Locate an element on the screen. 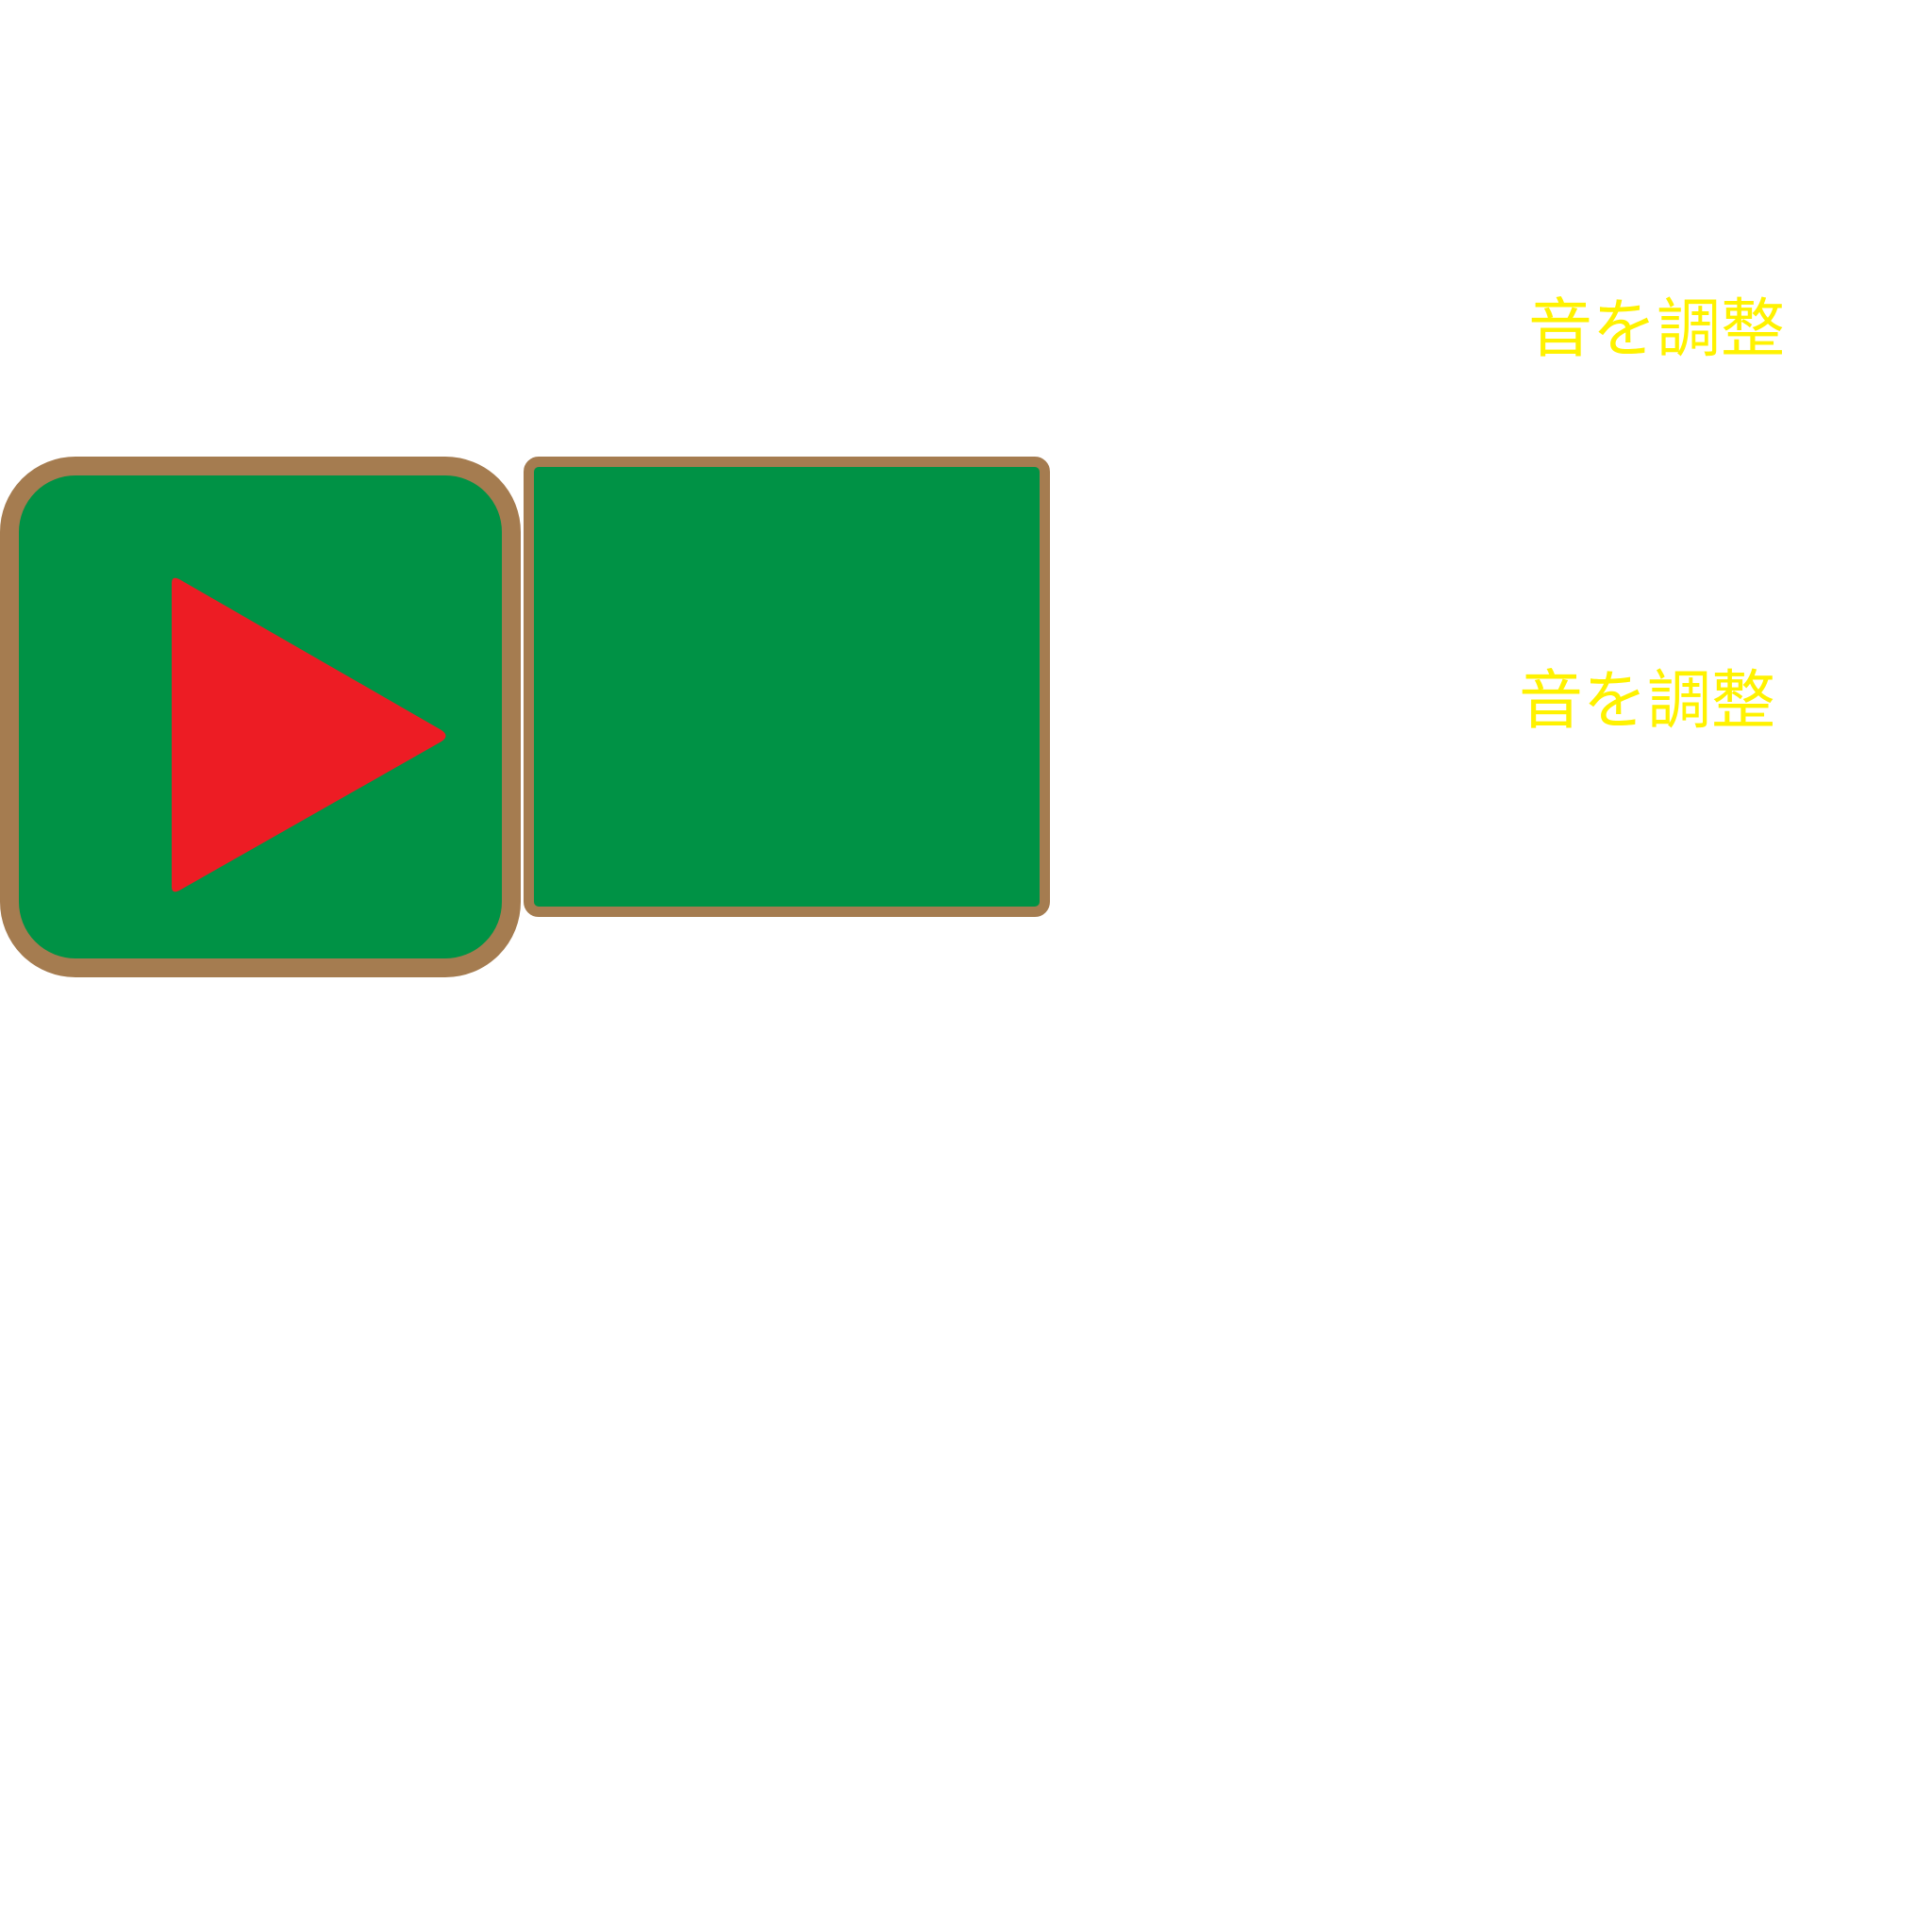 The width and height of the screenshot is (1932, 1932). adjust-sound-label-secondary: 音を調整 is located at coordinates (1648, 702).